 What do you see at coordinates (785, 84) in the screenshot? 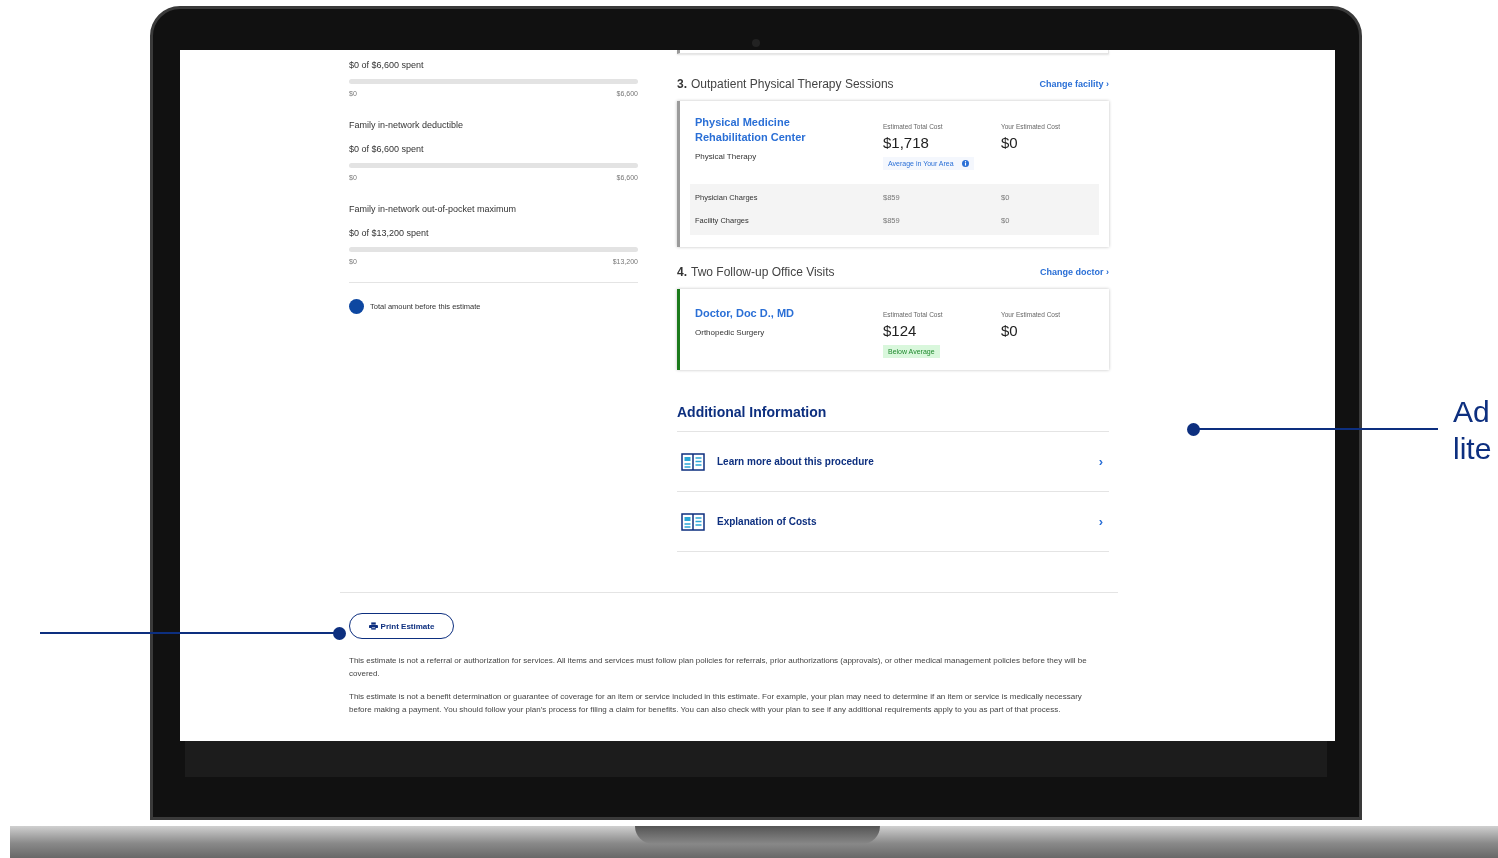
I see `section-title: 3. Outpatient Physical Therapy Sessions` at bounding box center [785, 84].